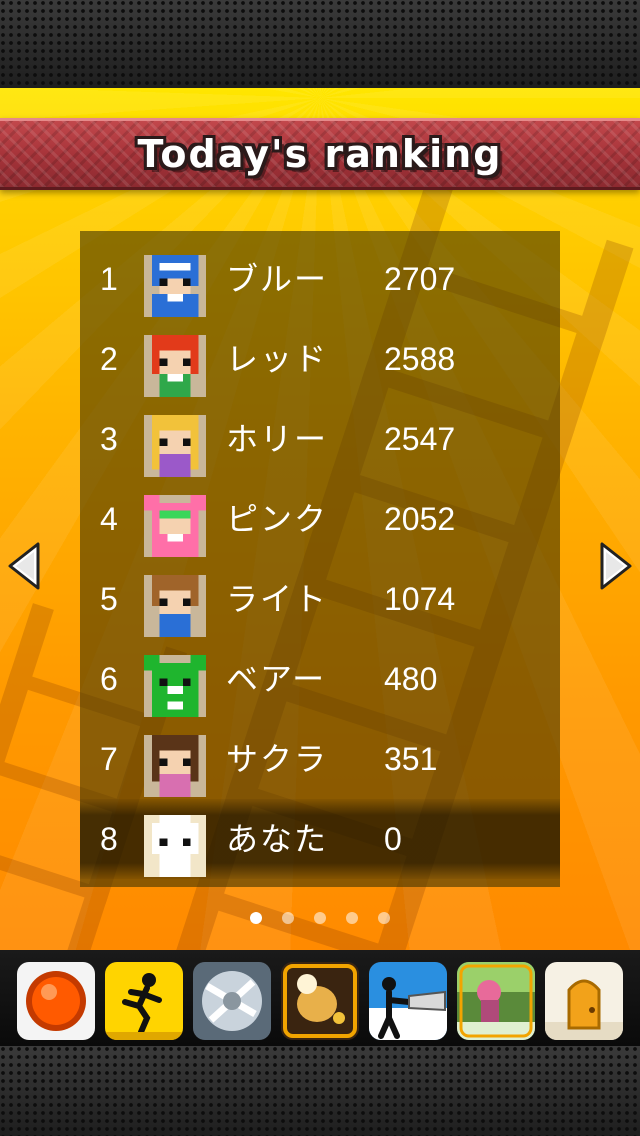 The height and width of the screenshot is (1136, 640). What do you see at coordinates (109, 759) in the screenshot?
I see `rank-number: 7` at bounding box center [109, 759].